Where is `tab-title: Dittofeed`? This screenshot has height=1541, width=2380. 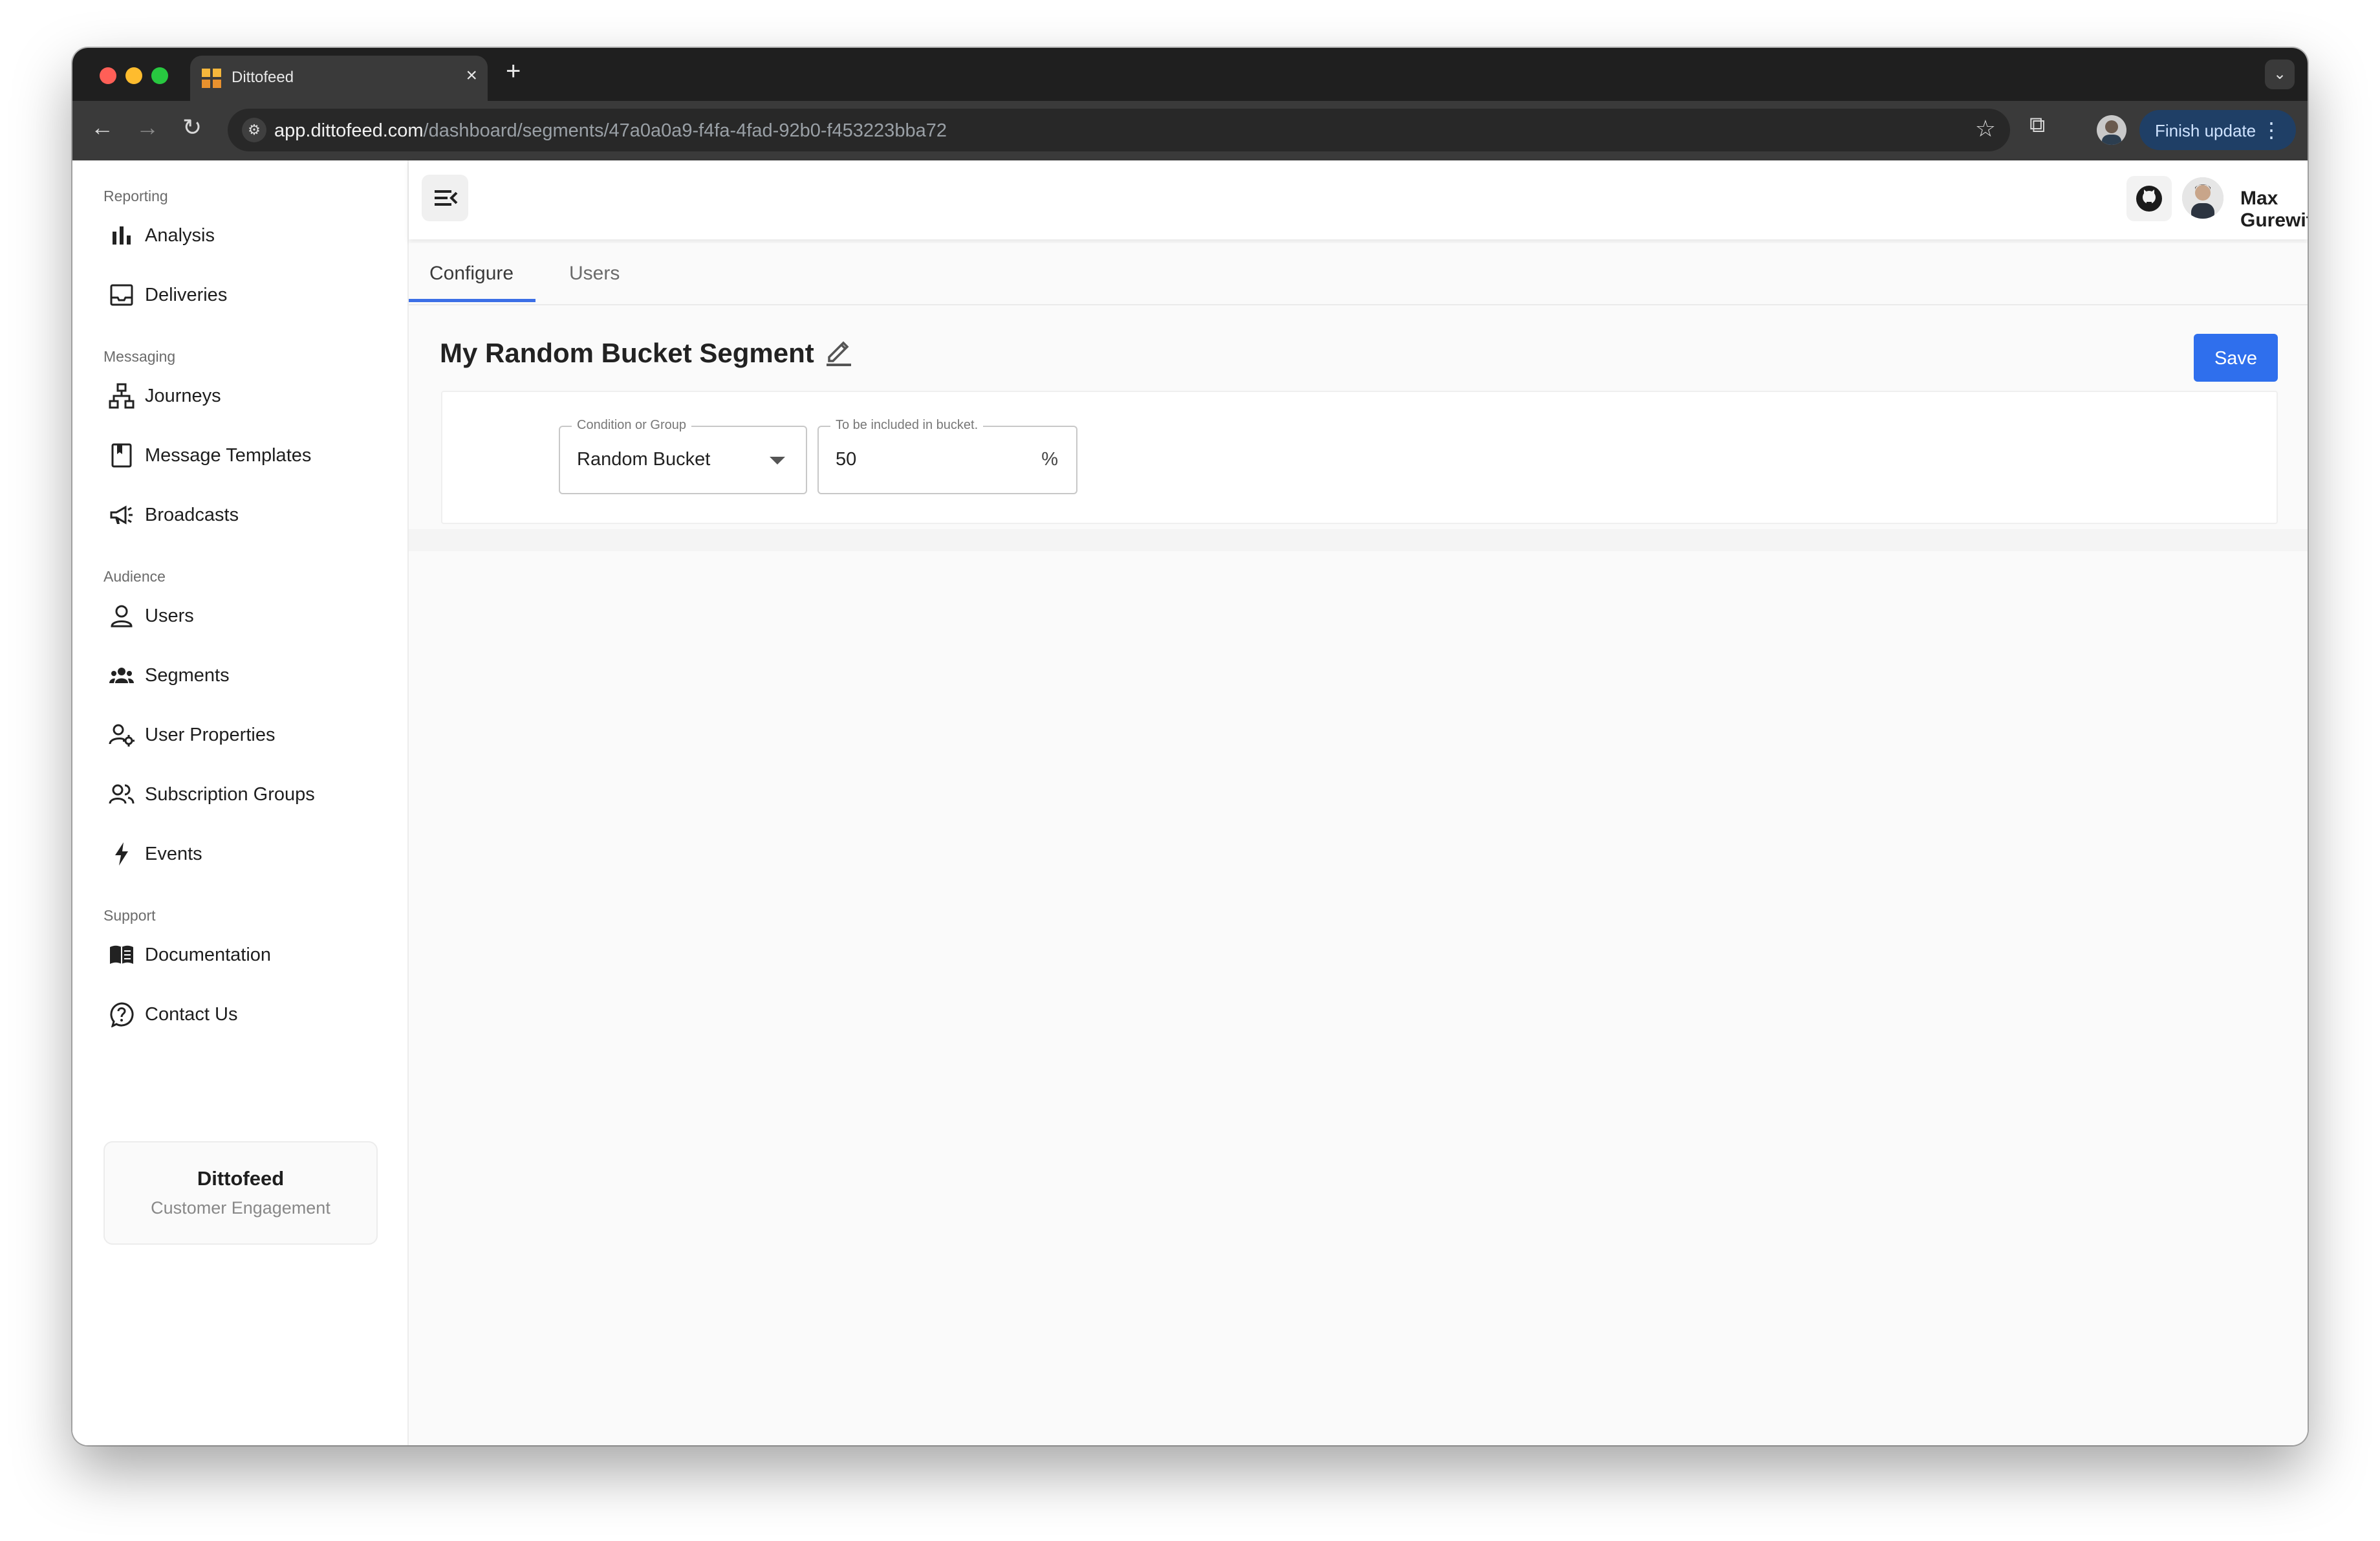 tab-title: Dittofeed is located at coordinates (263, 77).